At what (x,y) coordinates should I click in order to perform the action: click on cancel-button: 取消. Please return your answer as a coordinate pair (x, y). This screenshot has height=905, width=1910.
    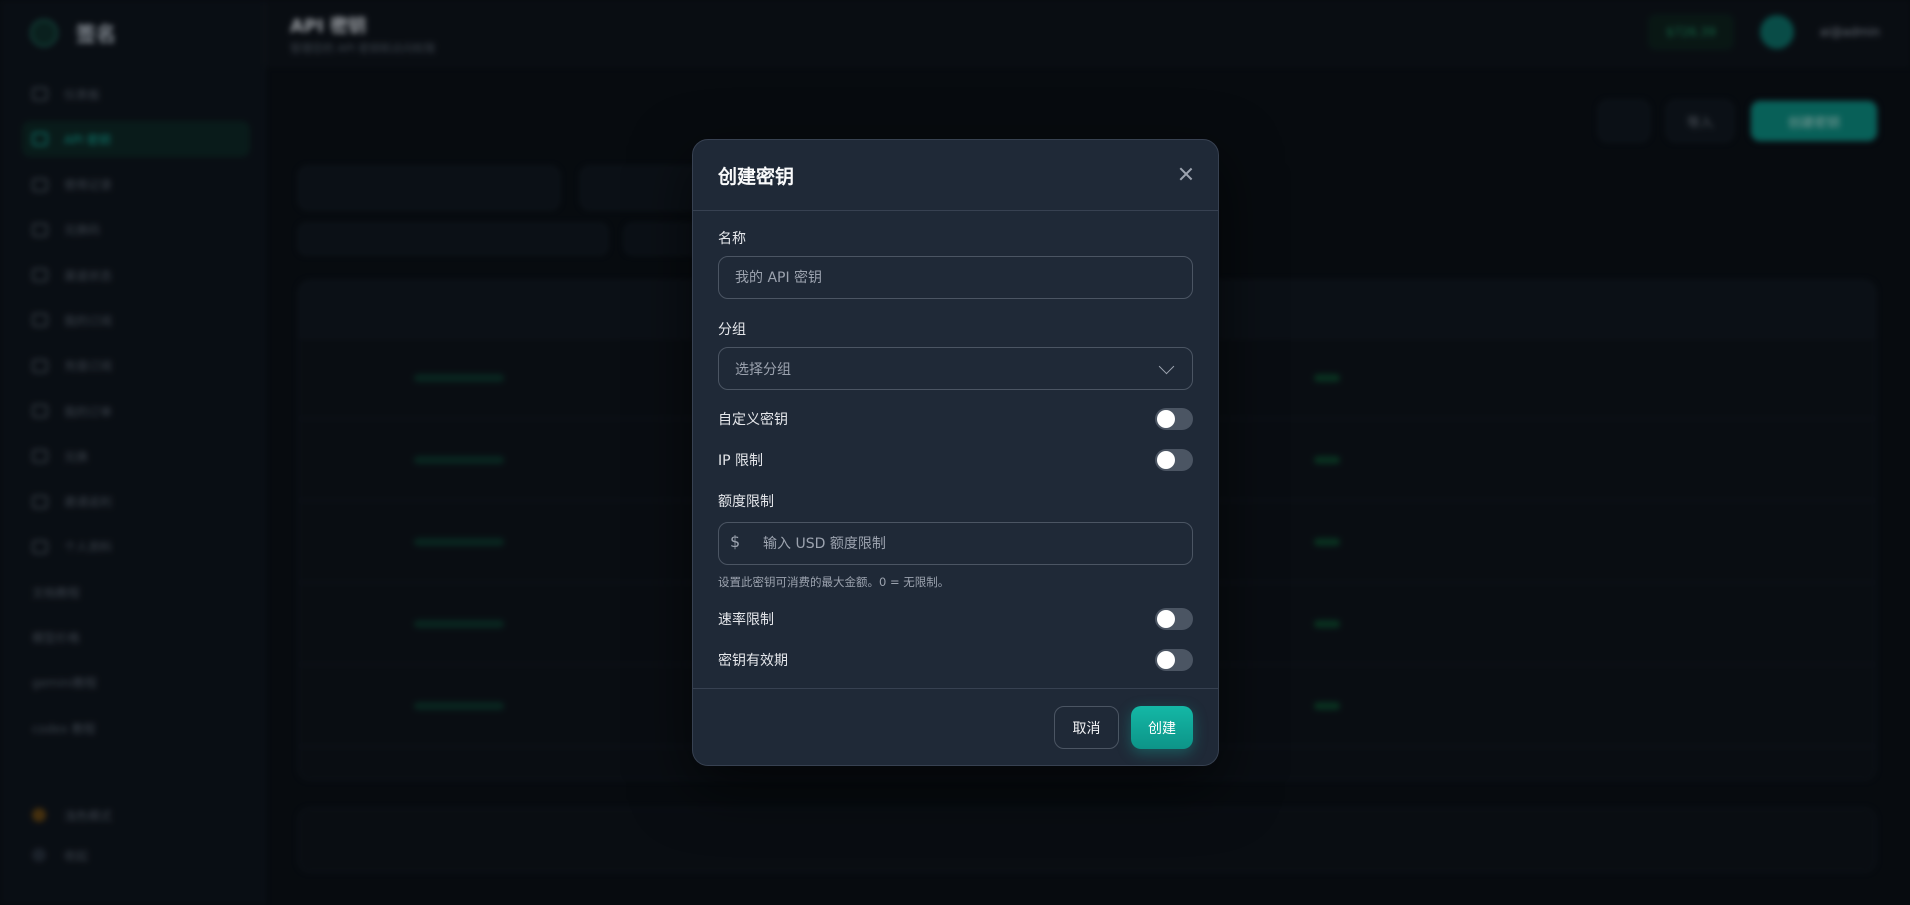
    Looking at the image, I should click on (1086, 727).